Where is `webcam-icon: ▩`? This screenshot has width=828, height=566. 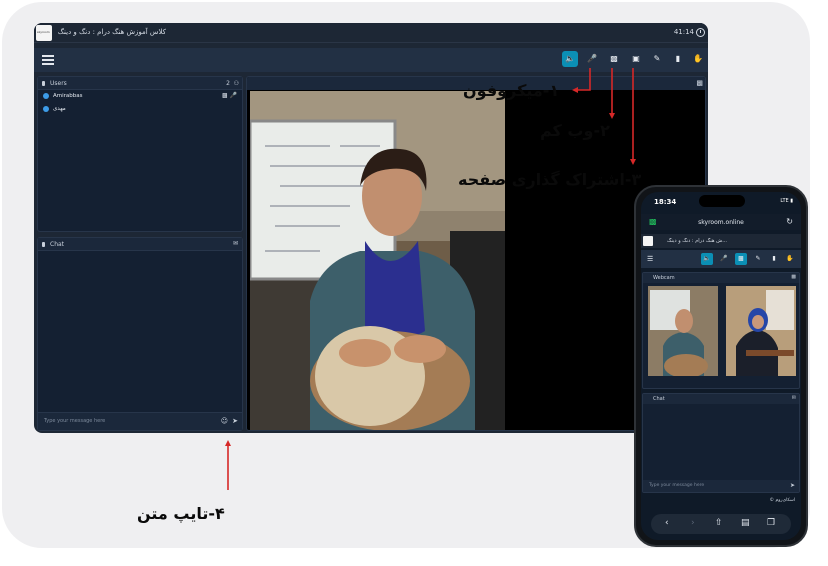
webcam-icon: ▩ is located at coordinates (741, 259).